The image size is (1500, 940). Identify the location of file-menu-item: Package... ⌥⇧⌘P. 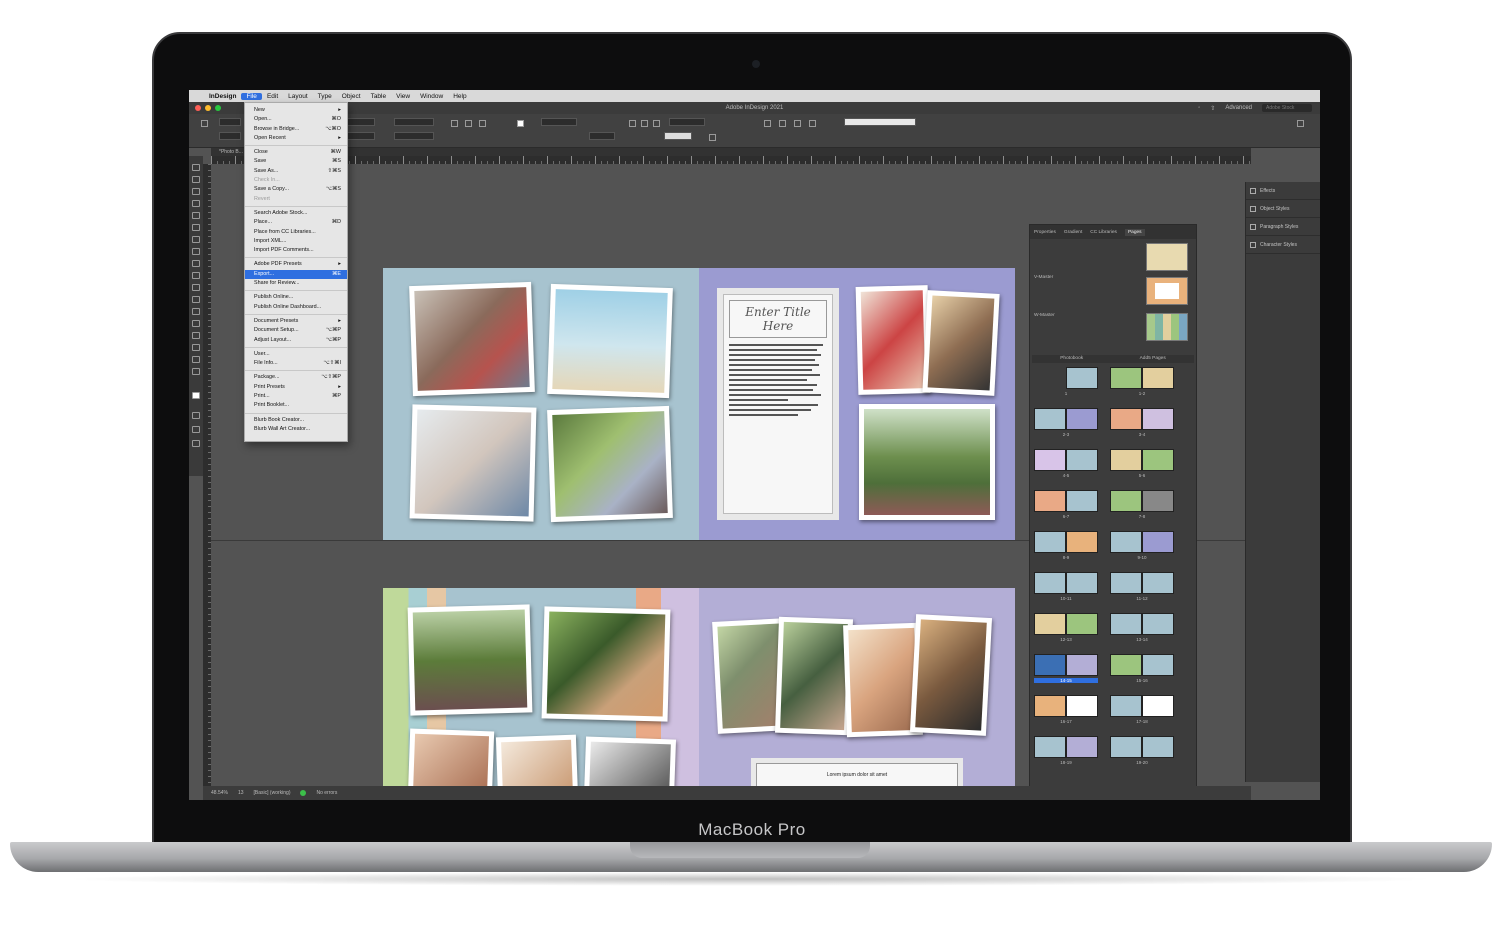
(296, 377).